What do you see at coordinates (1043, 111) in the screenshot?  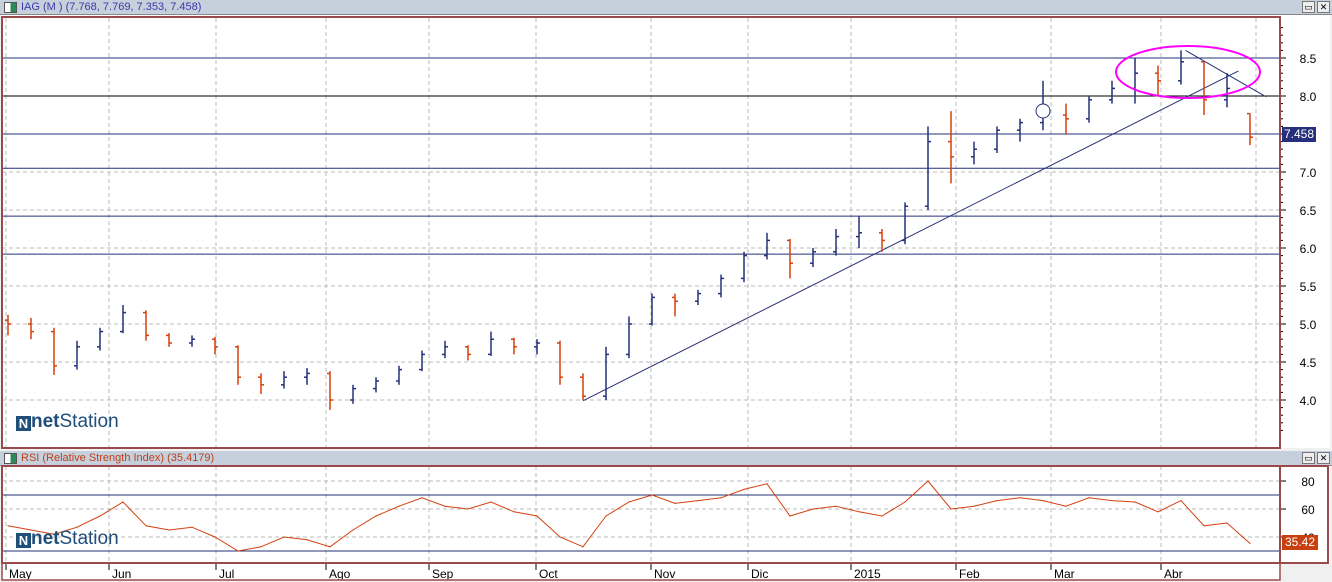 I see `marker-circle` at bounding box center [1043, 111].